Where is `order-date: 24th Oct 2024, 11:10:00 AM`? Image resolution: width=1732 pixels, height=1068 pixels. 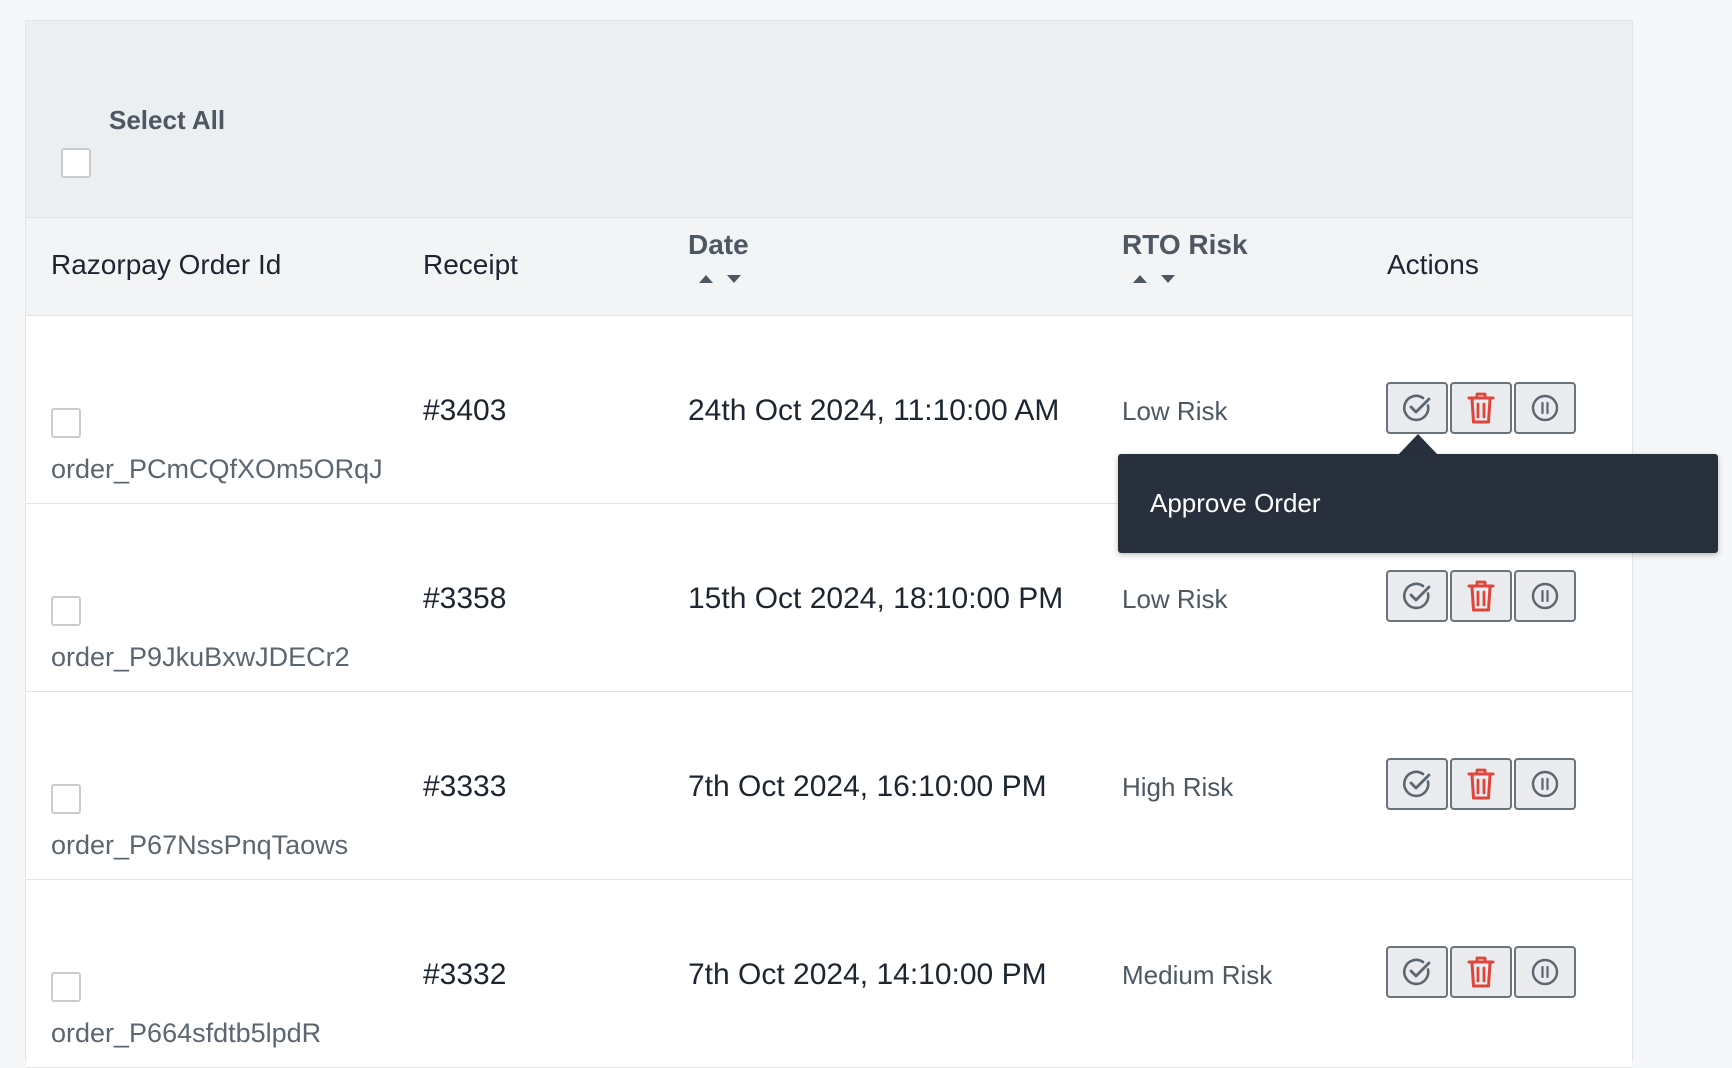 order-date: 24th Oct 2024, 11:10:00 AM is located at coordinates (874, 410).